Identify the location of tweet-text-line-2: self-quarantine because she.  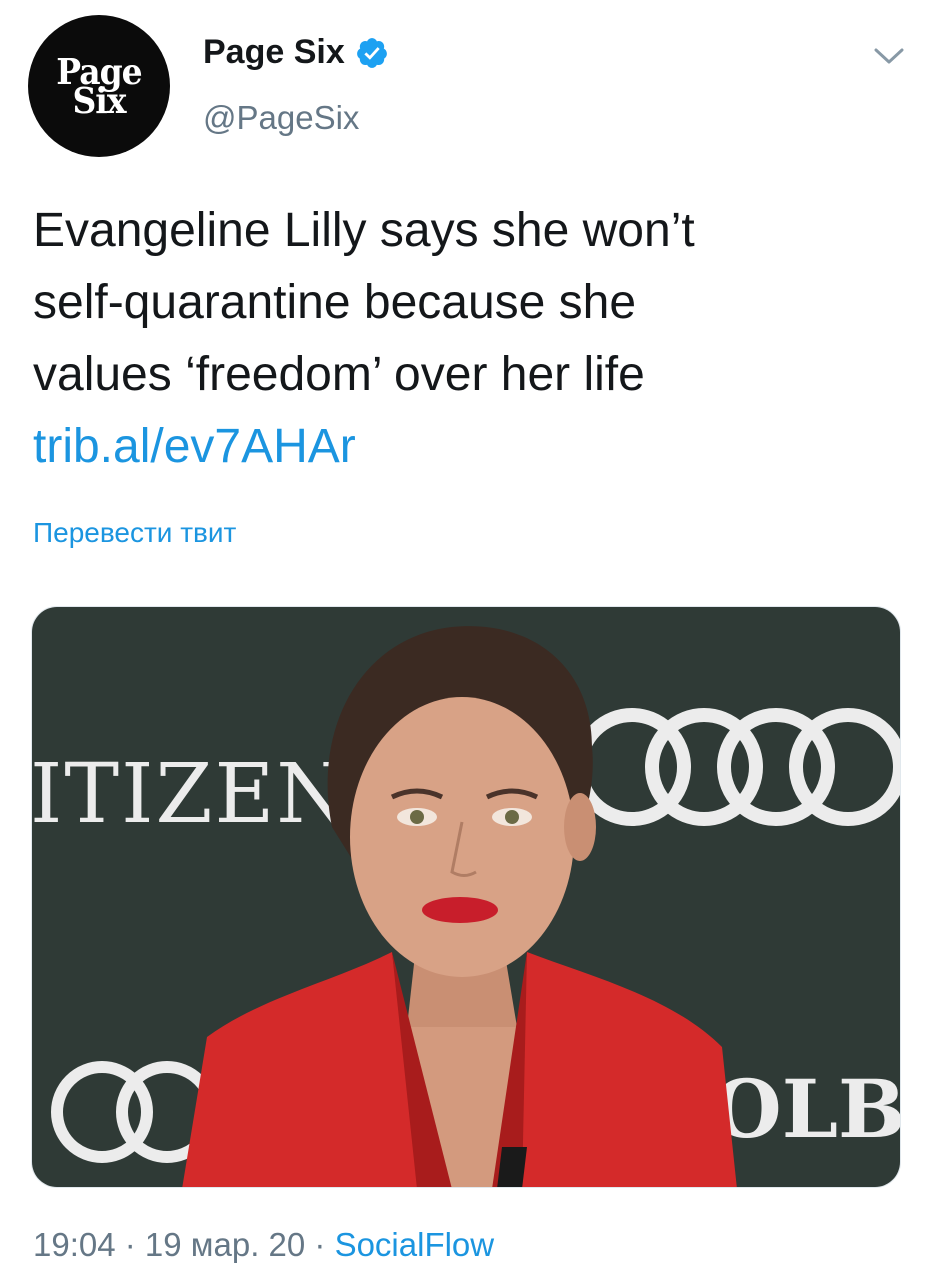
(335, 302).